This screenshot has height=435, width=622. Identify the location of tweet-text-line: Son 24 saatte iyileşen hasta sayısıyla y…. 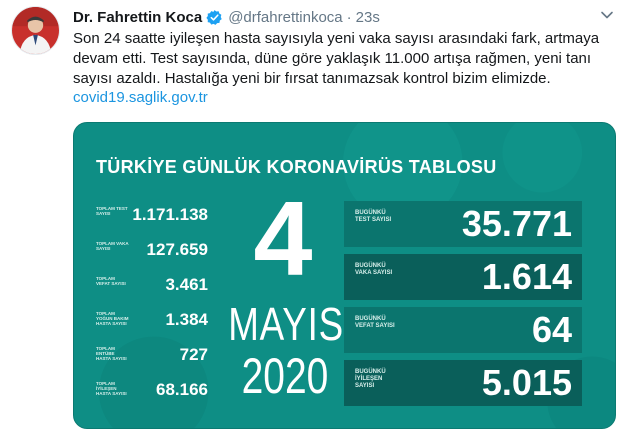
(336, 38).